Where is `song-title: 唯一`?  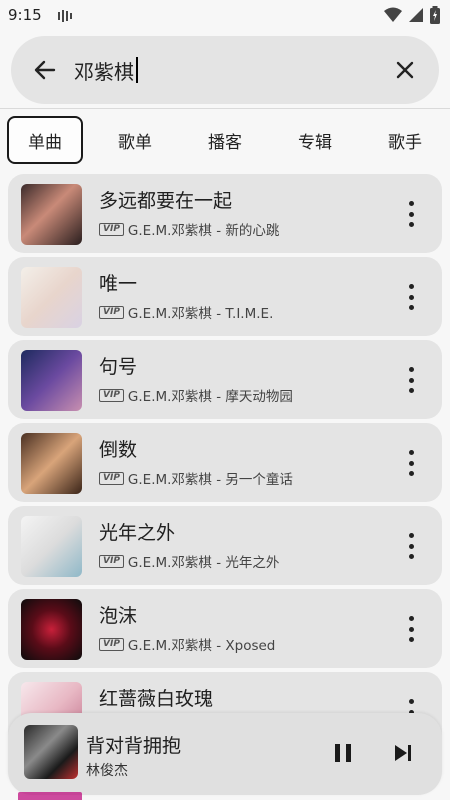
song-title: 唯一 is located at coordinates (118, 284).